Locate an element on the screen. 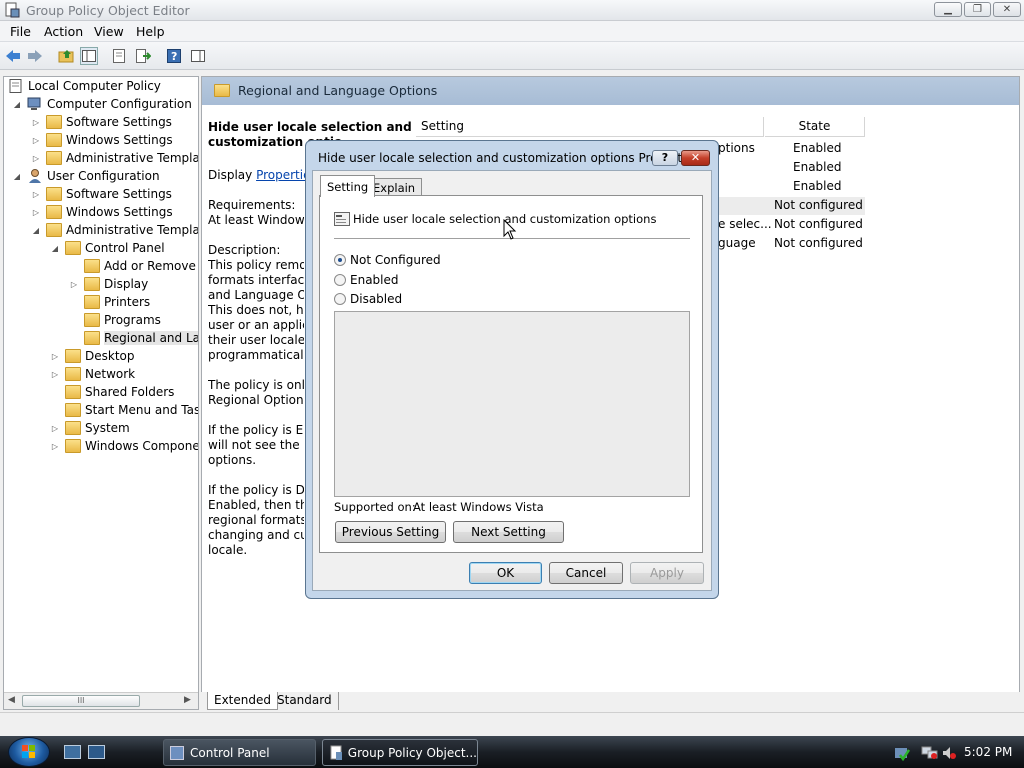 Image resolution: width=1024 pixels, height=768 pixels. row-state-4: Not configured is located at coordinates (818, 205).